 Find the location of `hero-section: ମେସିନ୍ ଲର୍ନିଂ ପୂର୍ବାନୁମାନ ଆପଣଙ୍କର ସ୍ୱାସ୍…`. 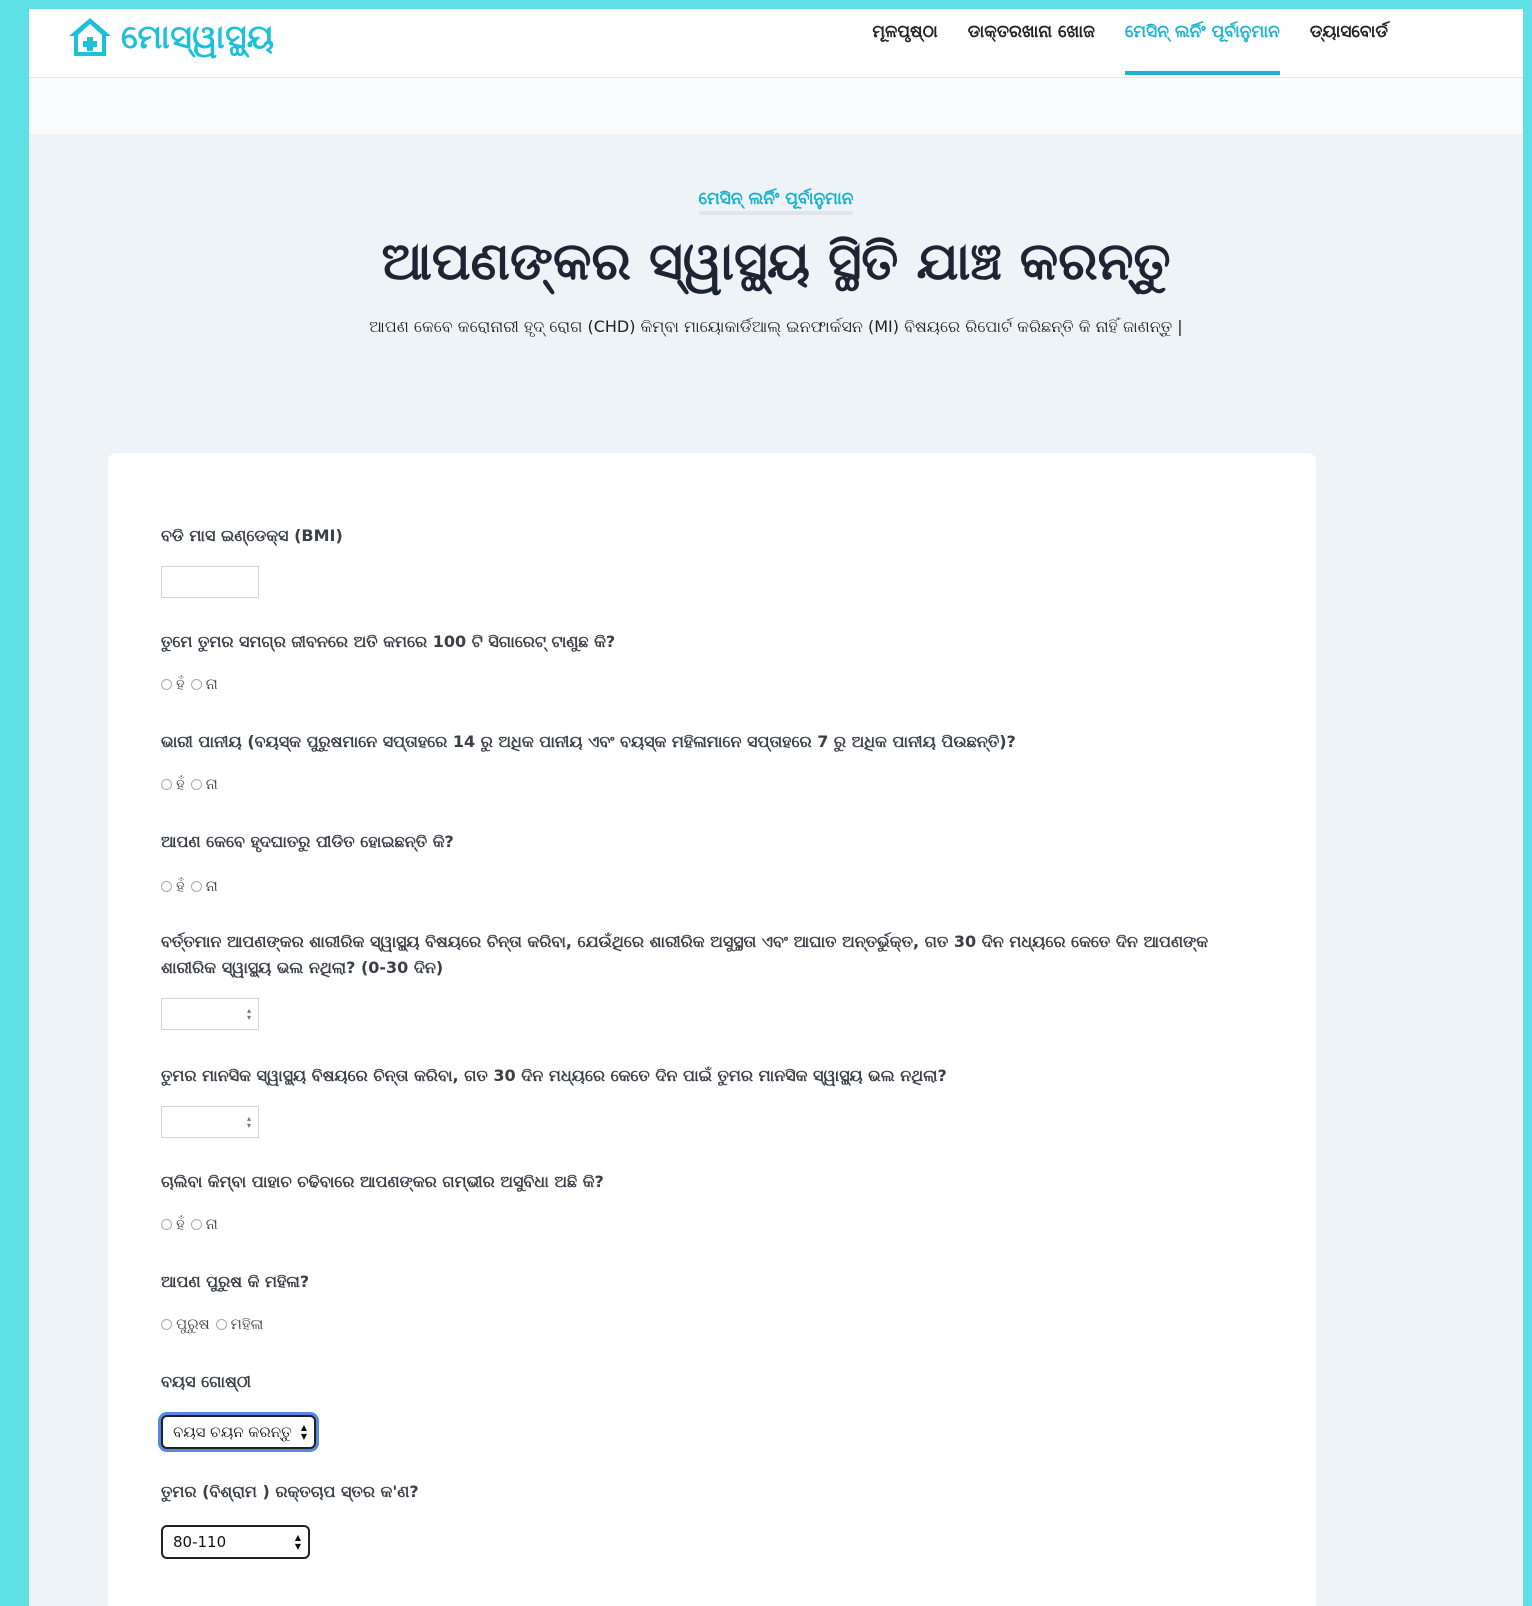

hero-section: ମେସିନ୍ ଲର୍ନିଂ ପୂର୍ବାନୁମାନ ଆପଣଙ୍କର ସ୍ୱାସ୍… is located at coordinates (776, 263).